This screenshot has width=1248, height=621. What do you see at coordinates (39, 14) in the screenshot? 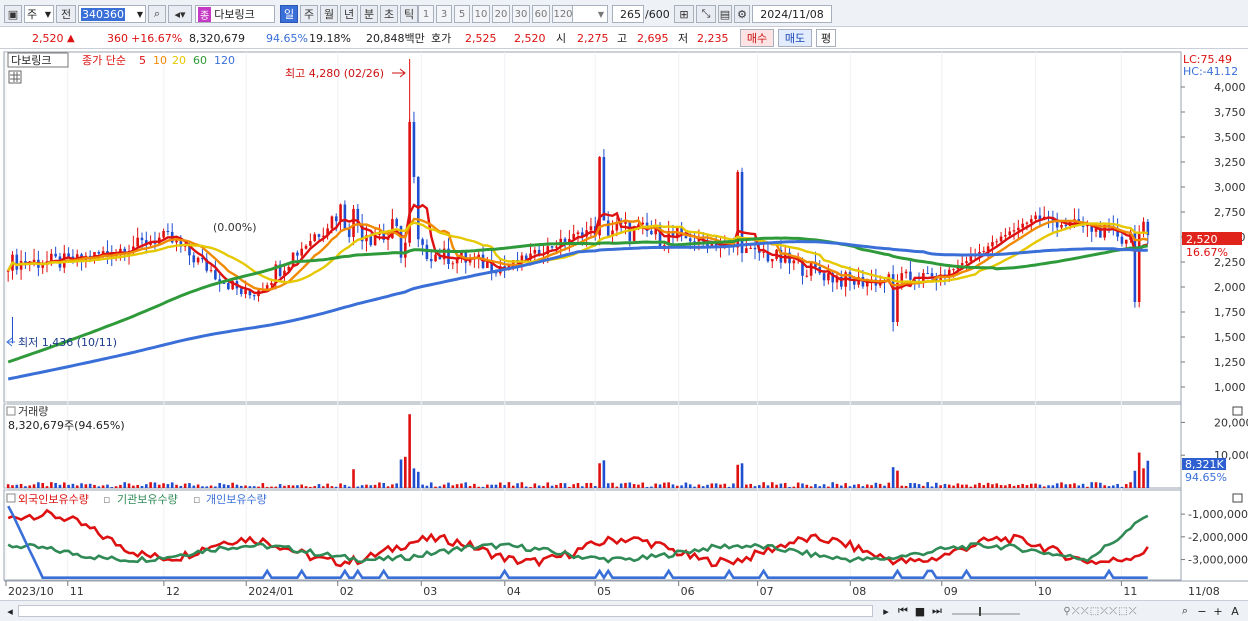
I see `period-type-select: 주 ▼` at bounding box center [39, 14].